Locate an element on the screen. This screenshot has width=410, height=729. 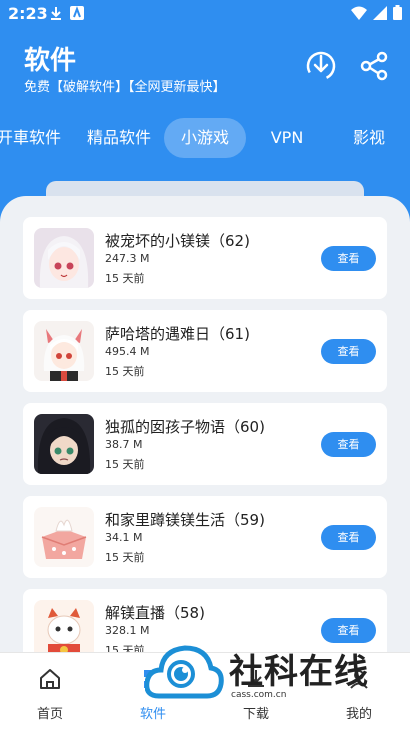
list-item: 萨哈塔的遇难日（61) 495.4 M 15 天前 查看 is located at coordinates (205, 351).